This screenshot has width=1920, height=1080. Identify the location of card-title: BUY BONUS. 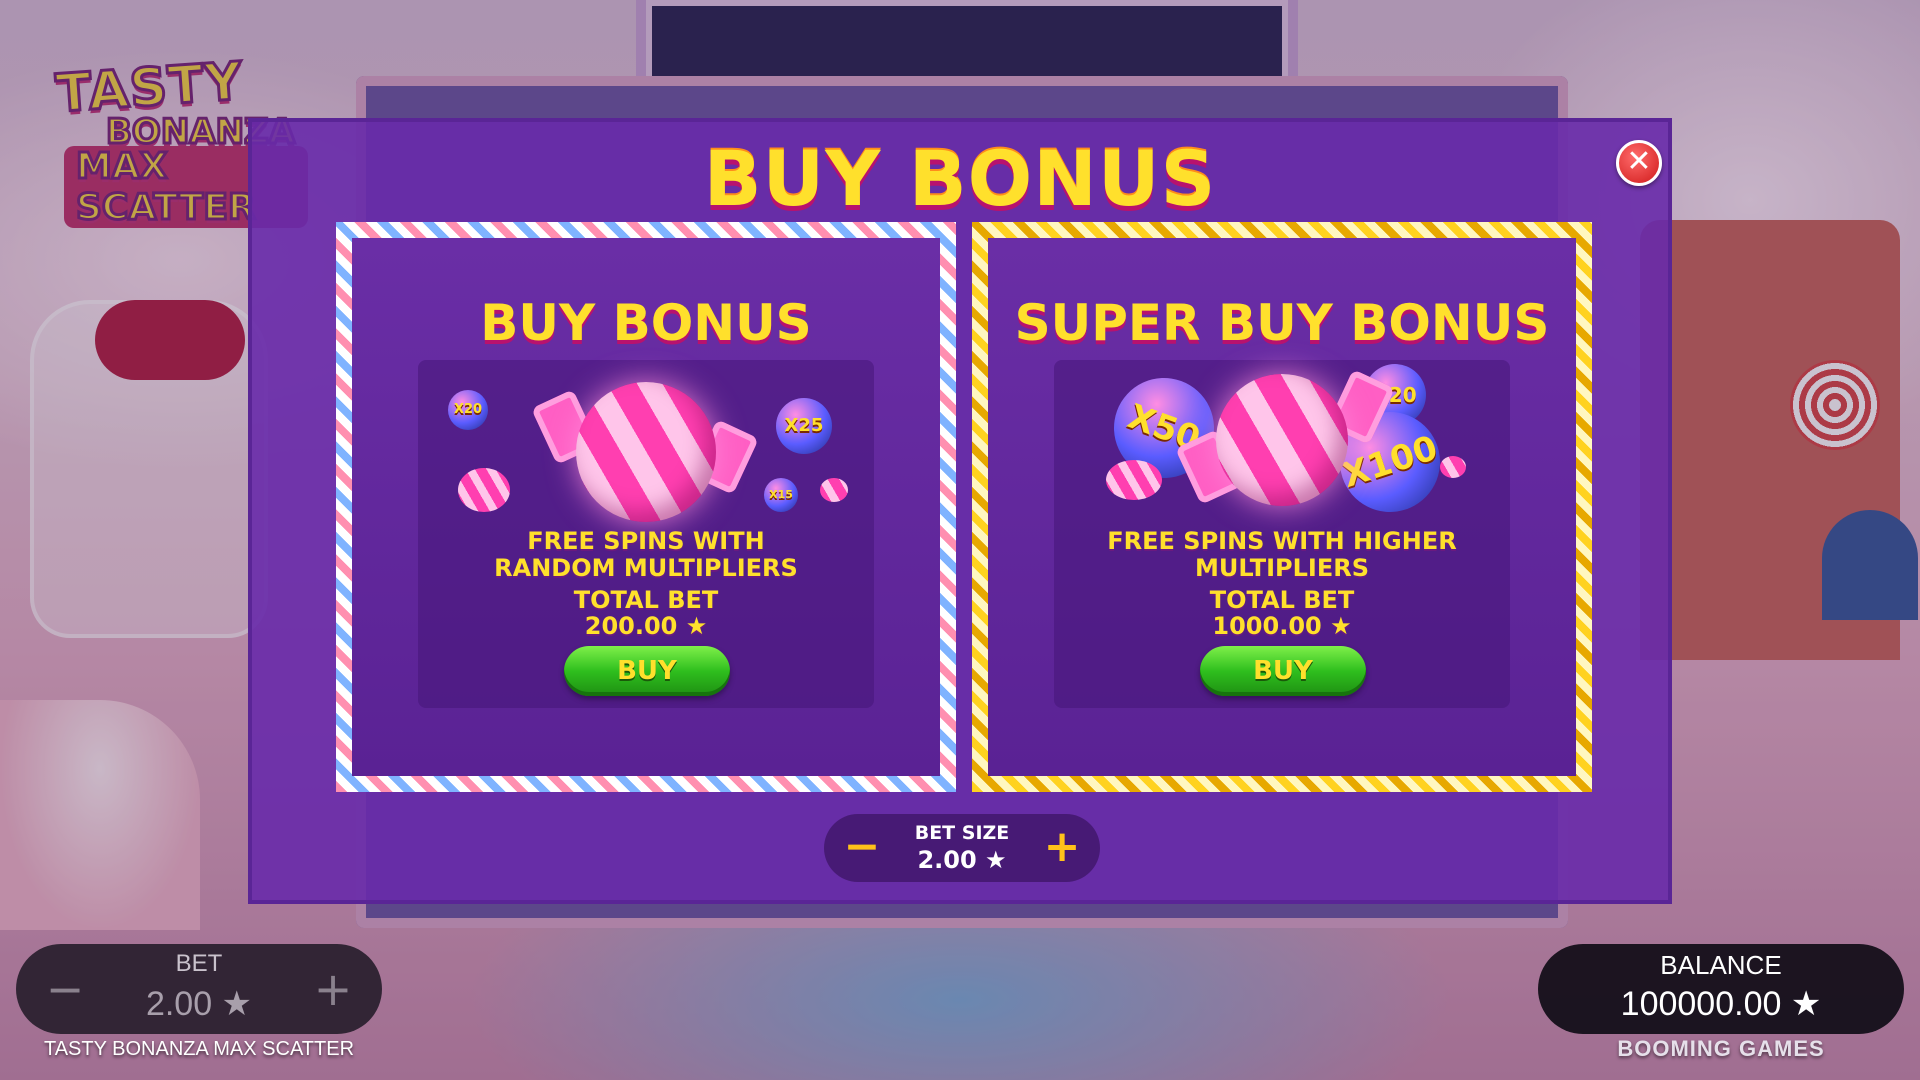
(646, 323).